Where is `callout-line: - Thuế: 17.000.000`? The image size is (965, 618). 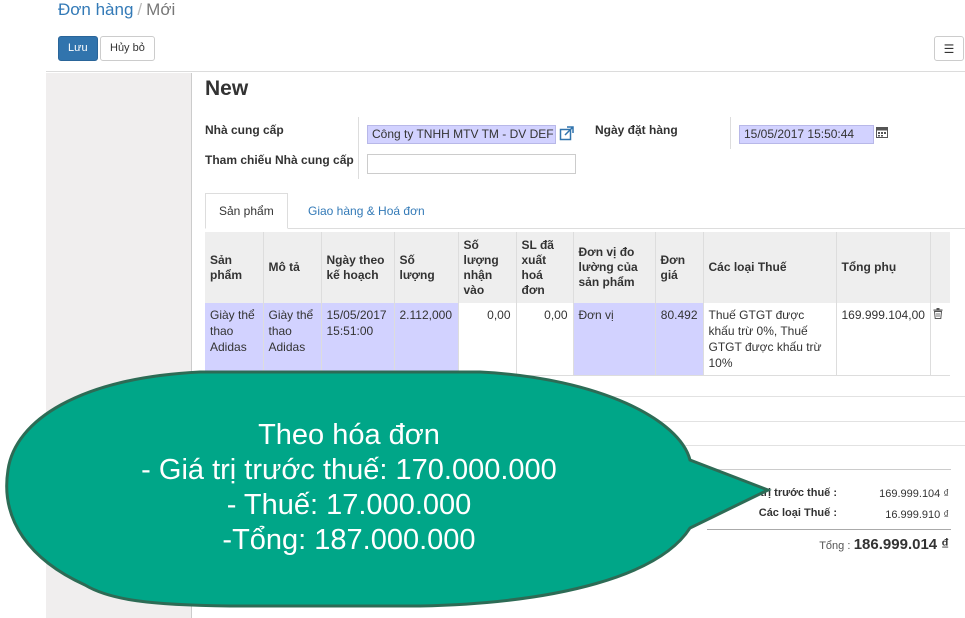
callout-line: - Thuế: 17.000.000 is located at coordinates (349, 505).